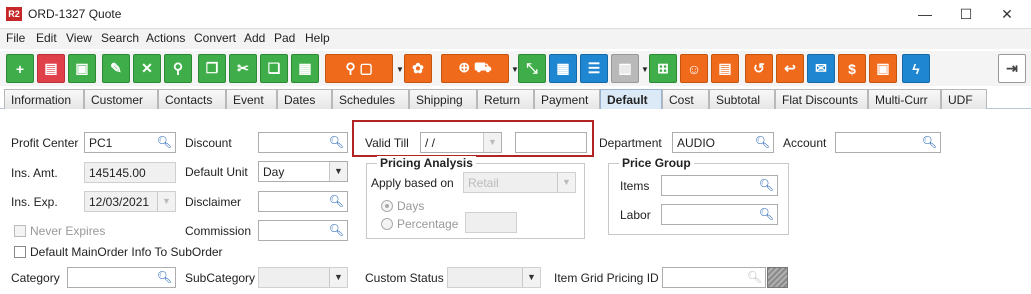 The height and width of the screenshot is (294, 1031). Describe the element at coordinates (630, 143) in the screenshot. I see `department-label: Department` at that location.